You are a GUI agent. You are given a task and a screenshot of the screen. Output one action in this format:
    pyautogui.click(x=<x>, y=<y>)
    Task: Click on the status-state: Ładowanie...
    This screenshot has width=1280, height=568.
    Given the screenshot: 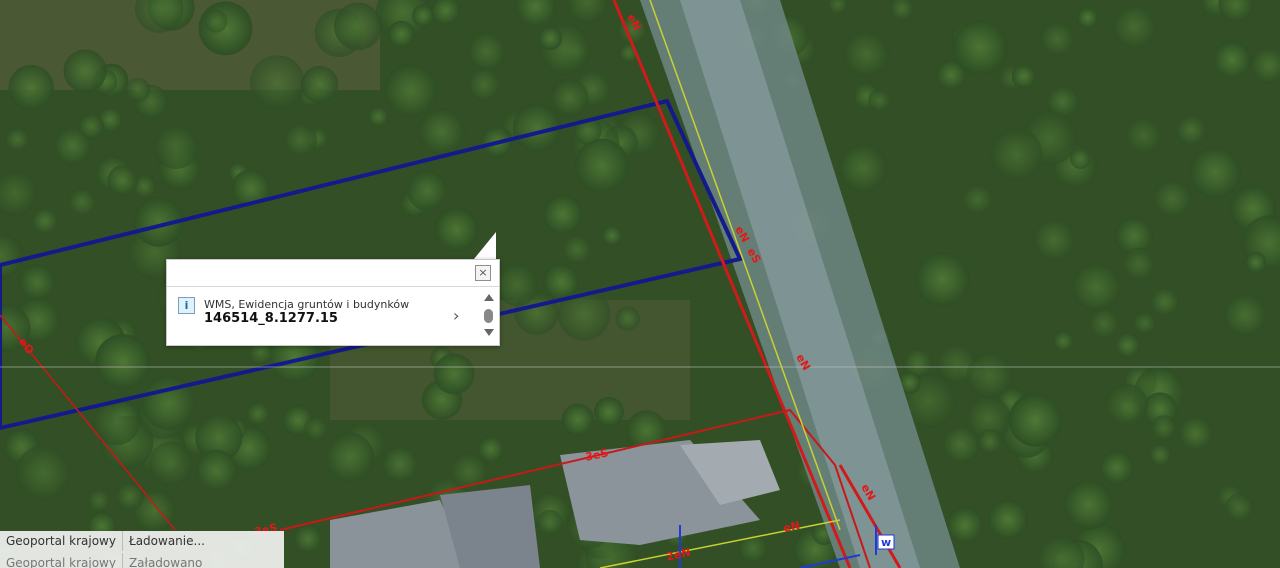 What is the action you would take?
    pyautogui.click(x=166, y=541)
    